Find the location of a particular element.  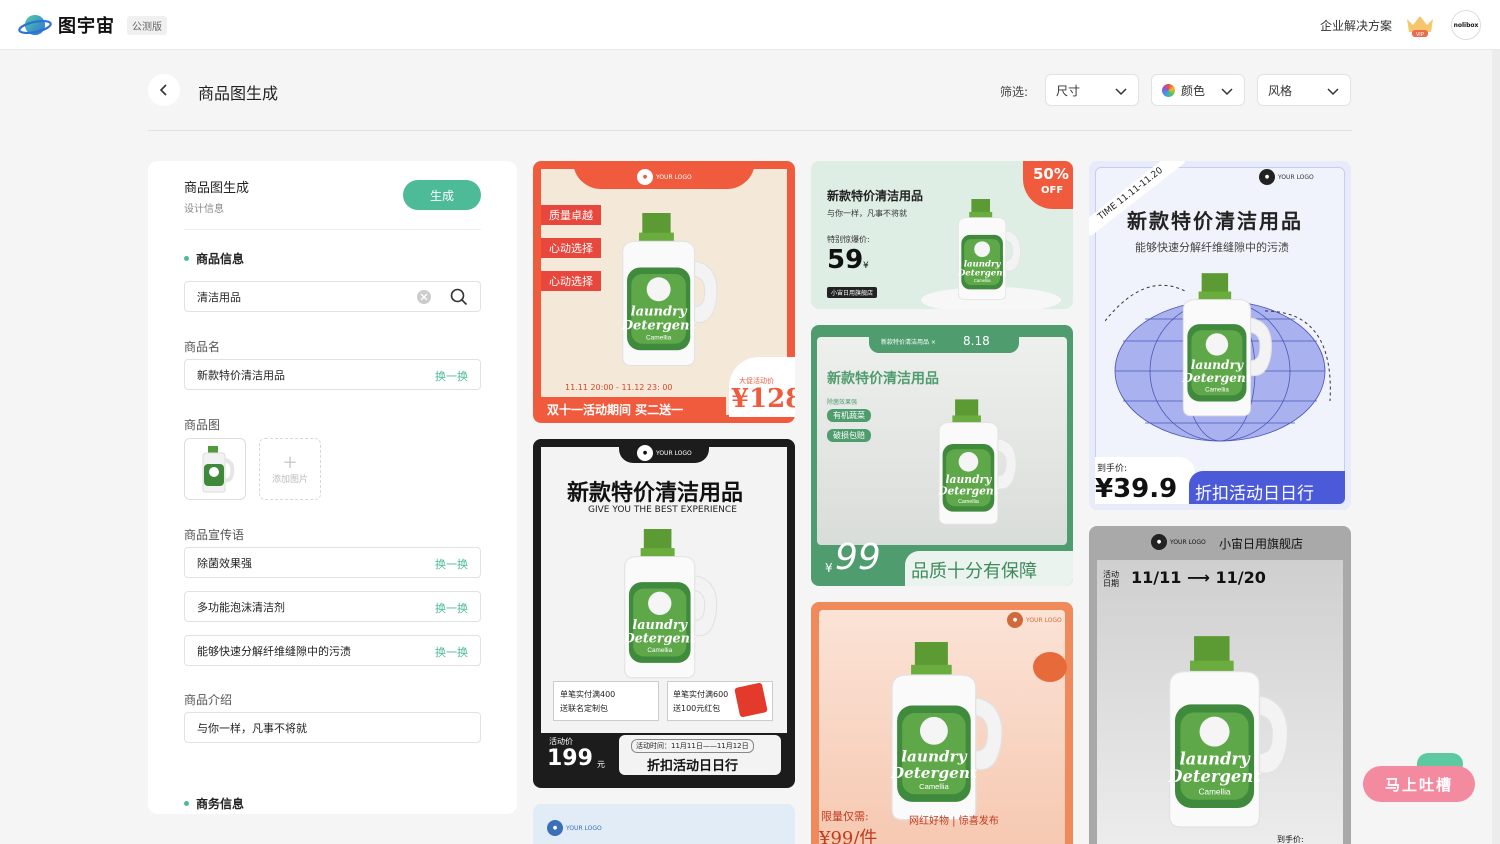

slogan-input-3: 能够快速分解纤维缝隙中的污渍 换一换 is located at coordinates (332, 650).